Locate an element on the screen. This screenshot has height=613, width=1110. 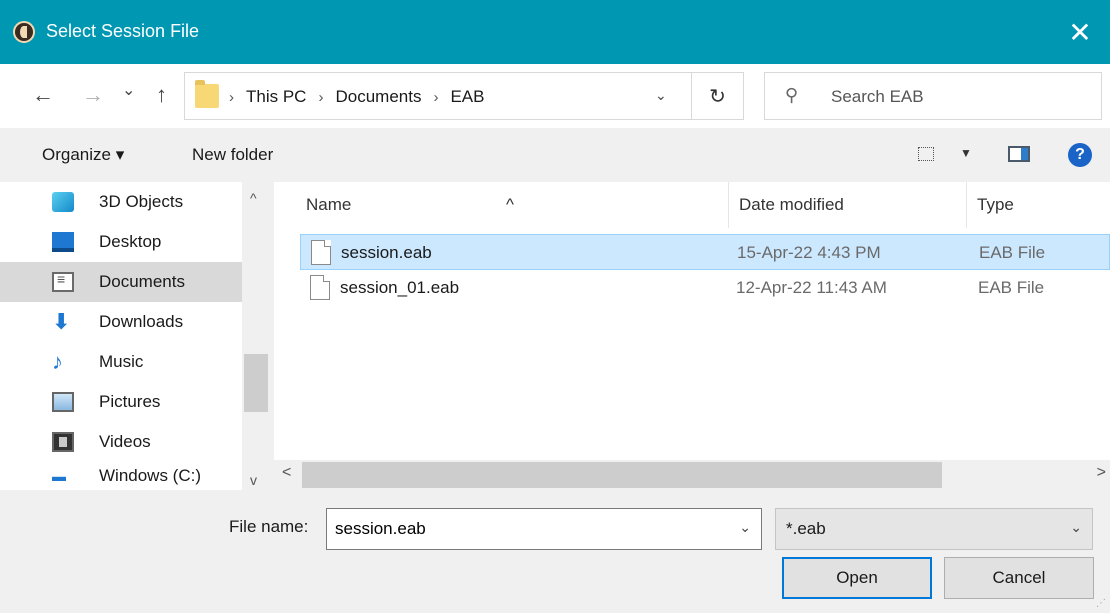
scroll-right-icon: > is located at coordinates (1101, 473).